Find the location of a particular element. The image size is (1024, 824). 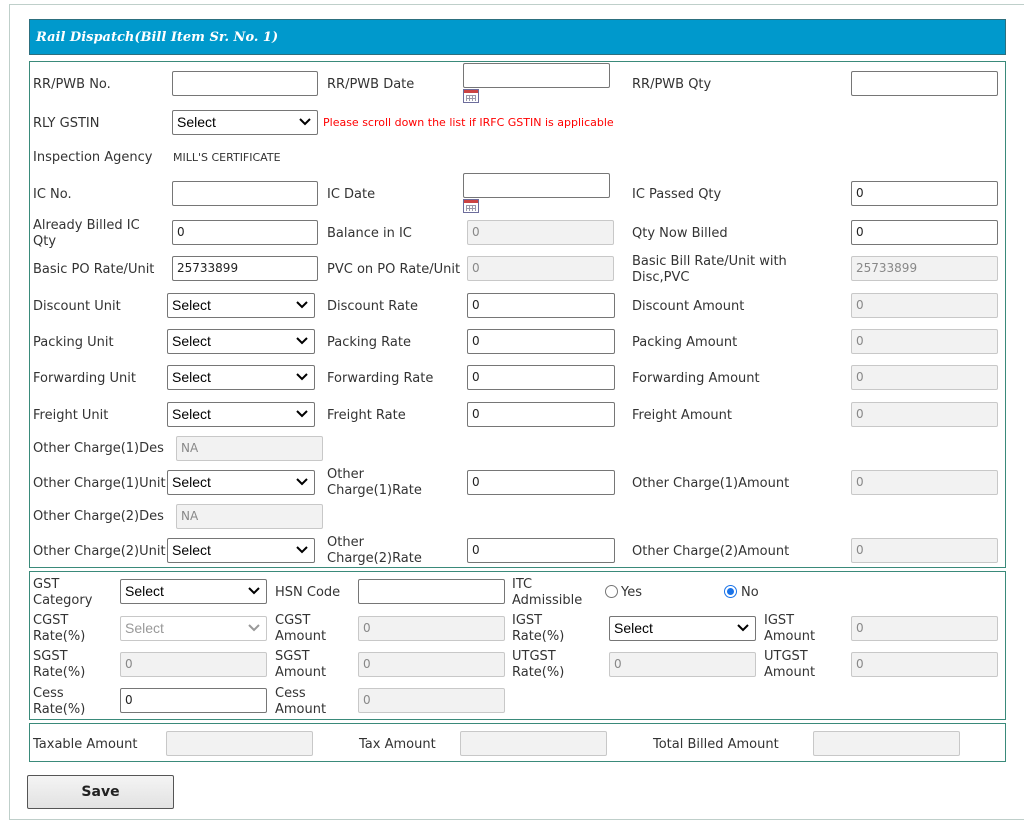

discount-amount-field: 0 is located at coordinates (924, 305).